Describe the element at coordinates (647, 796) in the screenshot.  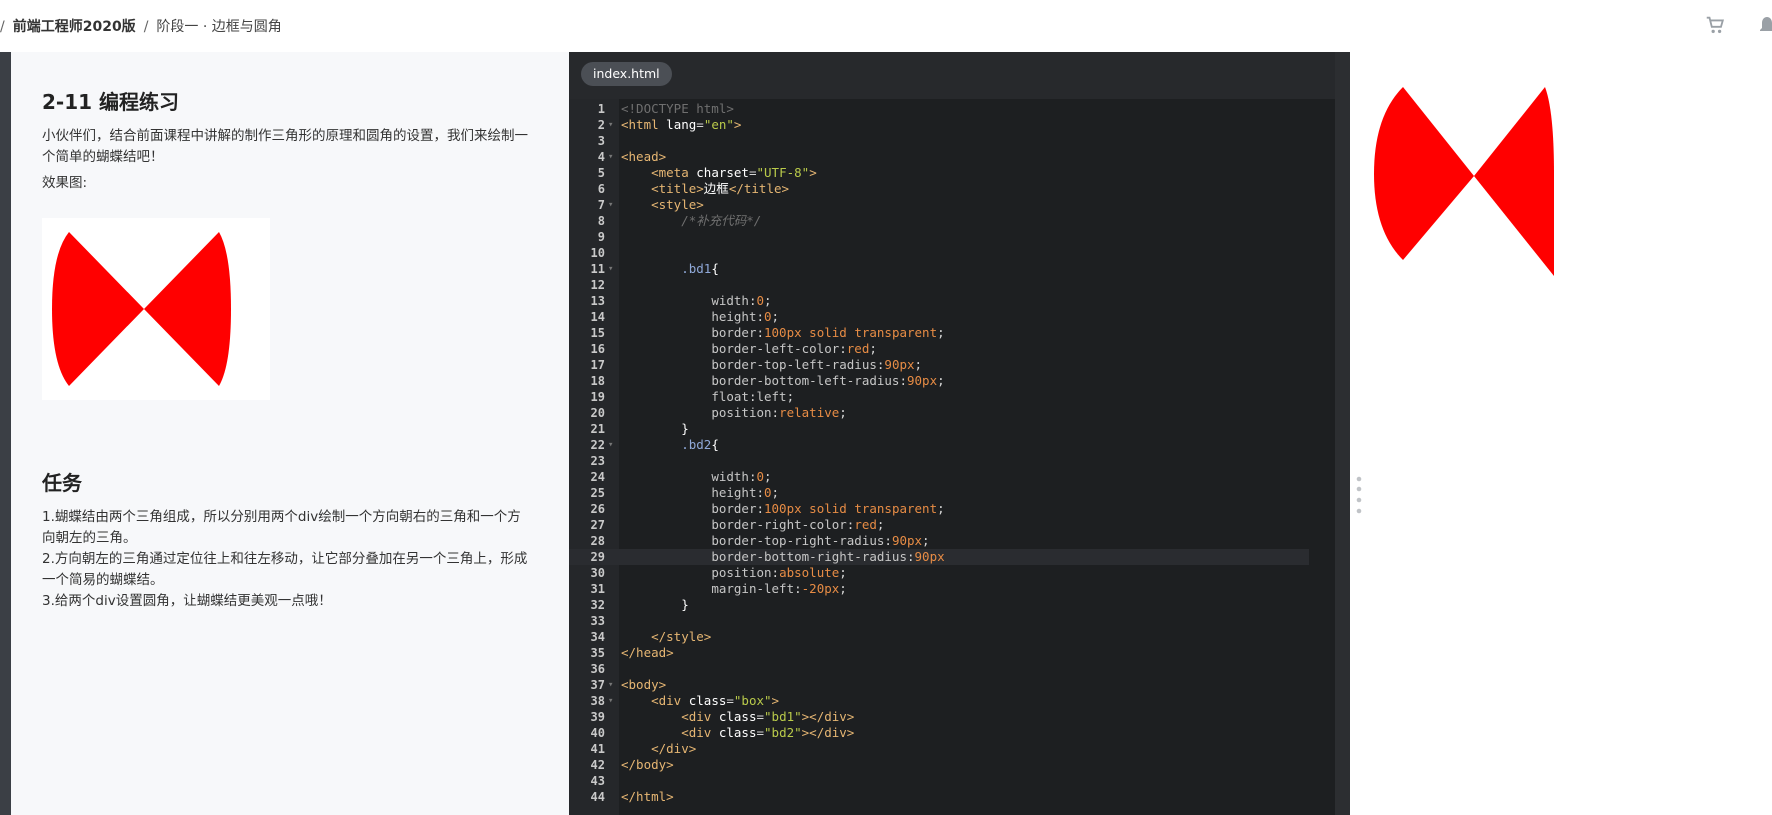
I see `code-token: </html>` at that location.